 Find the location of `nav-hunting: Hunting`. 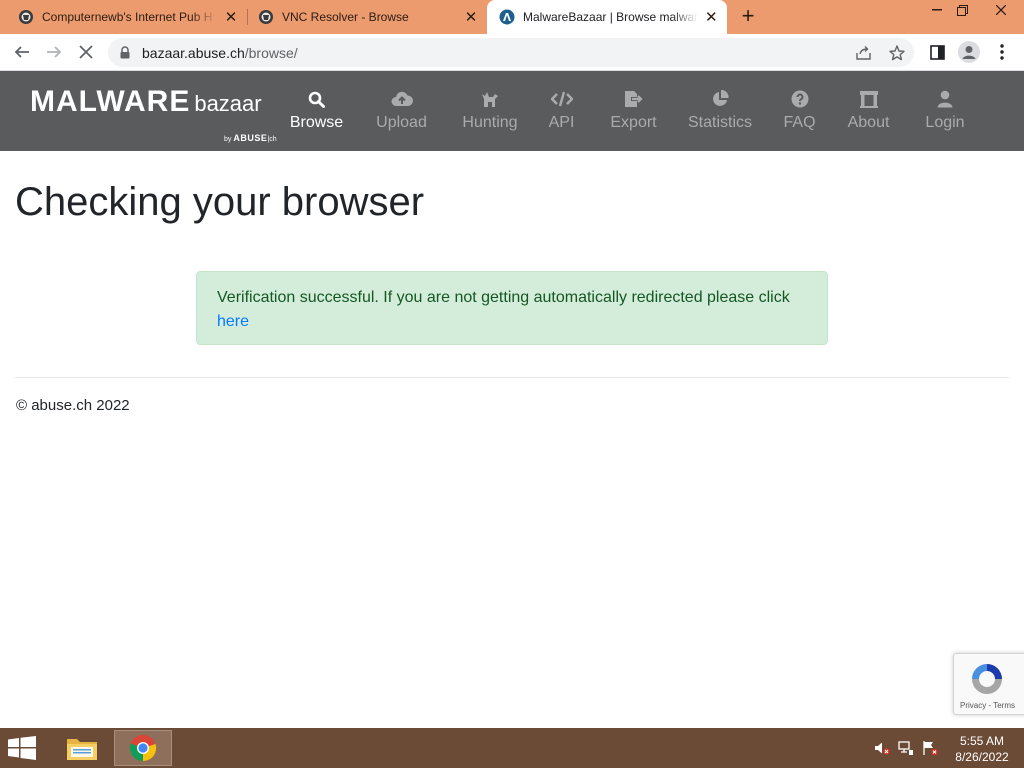

nav-hunting: Hunting is located at coordinates (490, 111).